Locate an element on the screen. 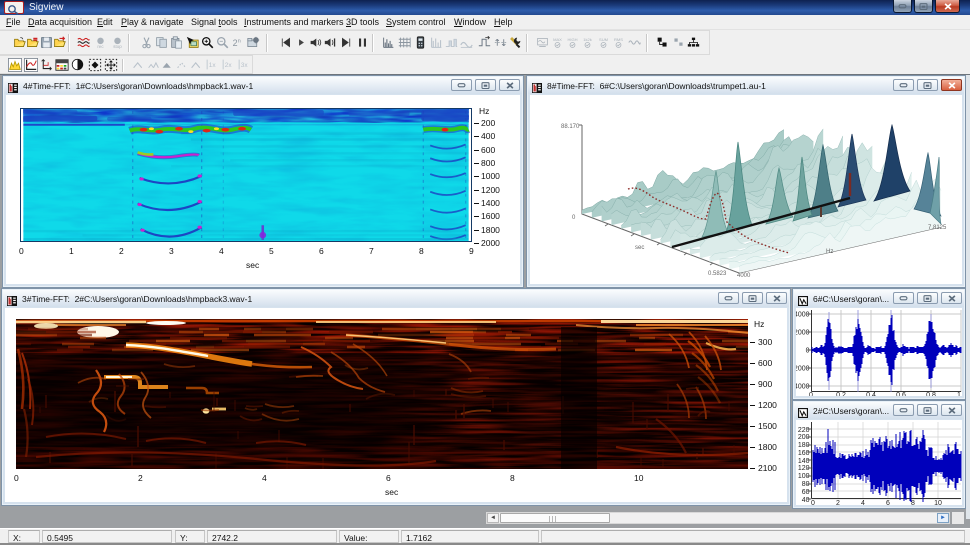 Image resolution: width=970 pixels, height=545 pixels. svg-text: 160 is located at coordinates (804, 453).